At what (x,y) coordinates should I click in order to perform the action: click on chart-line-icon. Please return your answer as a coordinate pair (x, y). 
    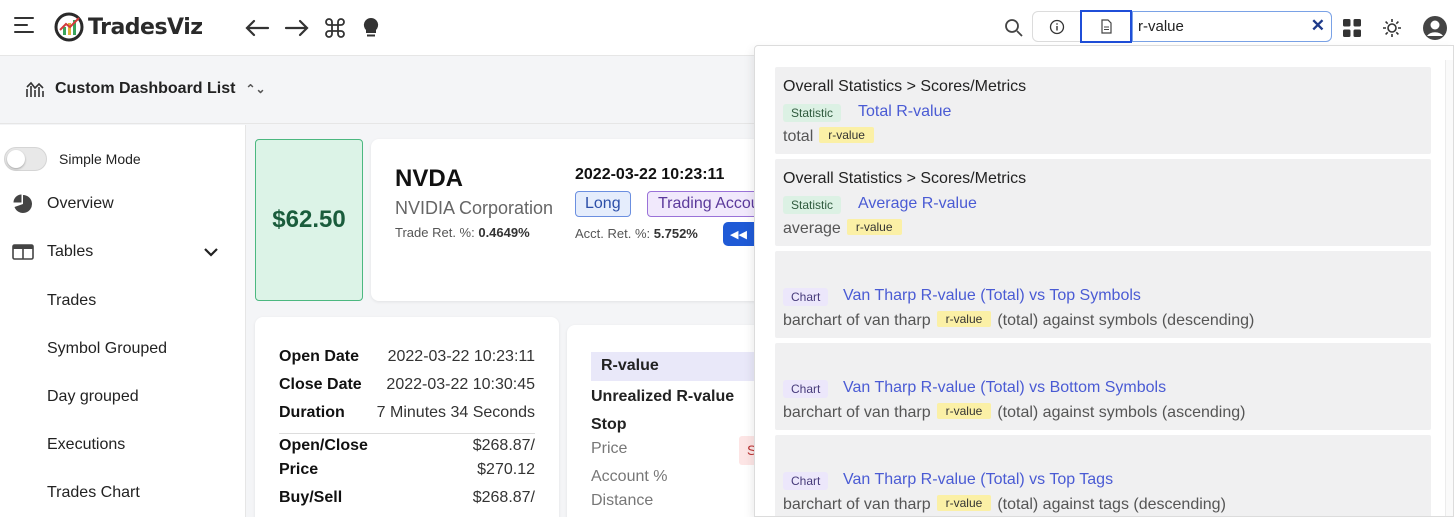
    Looking at the image, I should click on (35, 89).